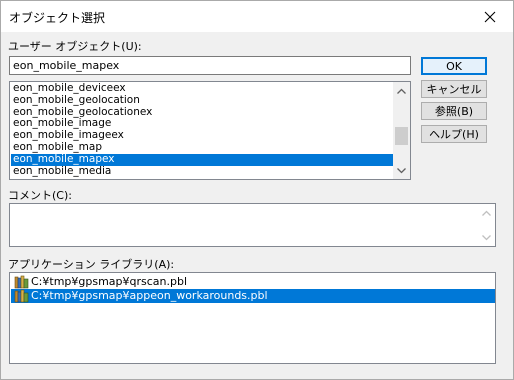  I want to click on library-item-path: C:¥tmp¥gpsmap¥appeon_workarounds.pbl, so click(149, 295).